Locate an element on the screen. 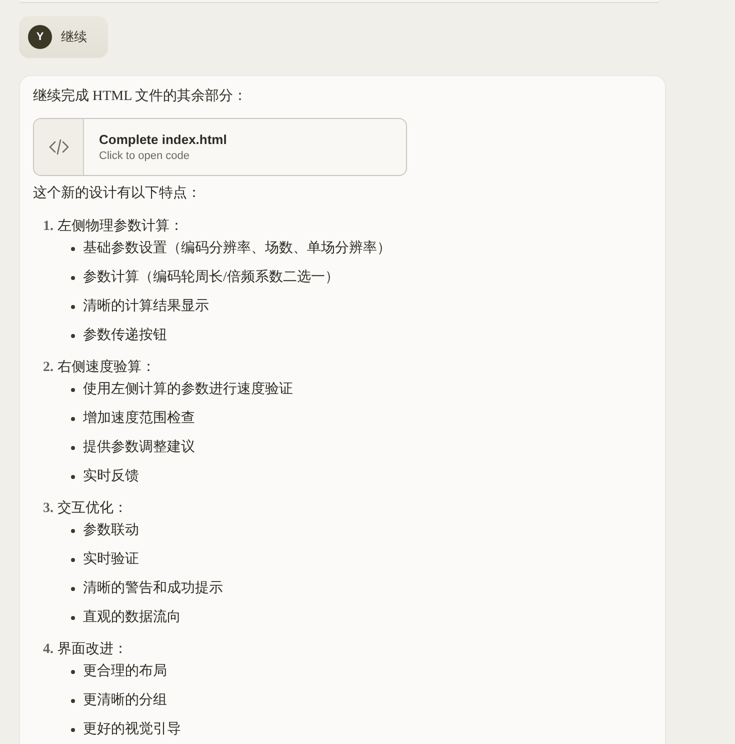  section-heading: 左侧物理参数计算： is located at coordinates (121, 227).